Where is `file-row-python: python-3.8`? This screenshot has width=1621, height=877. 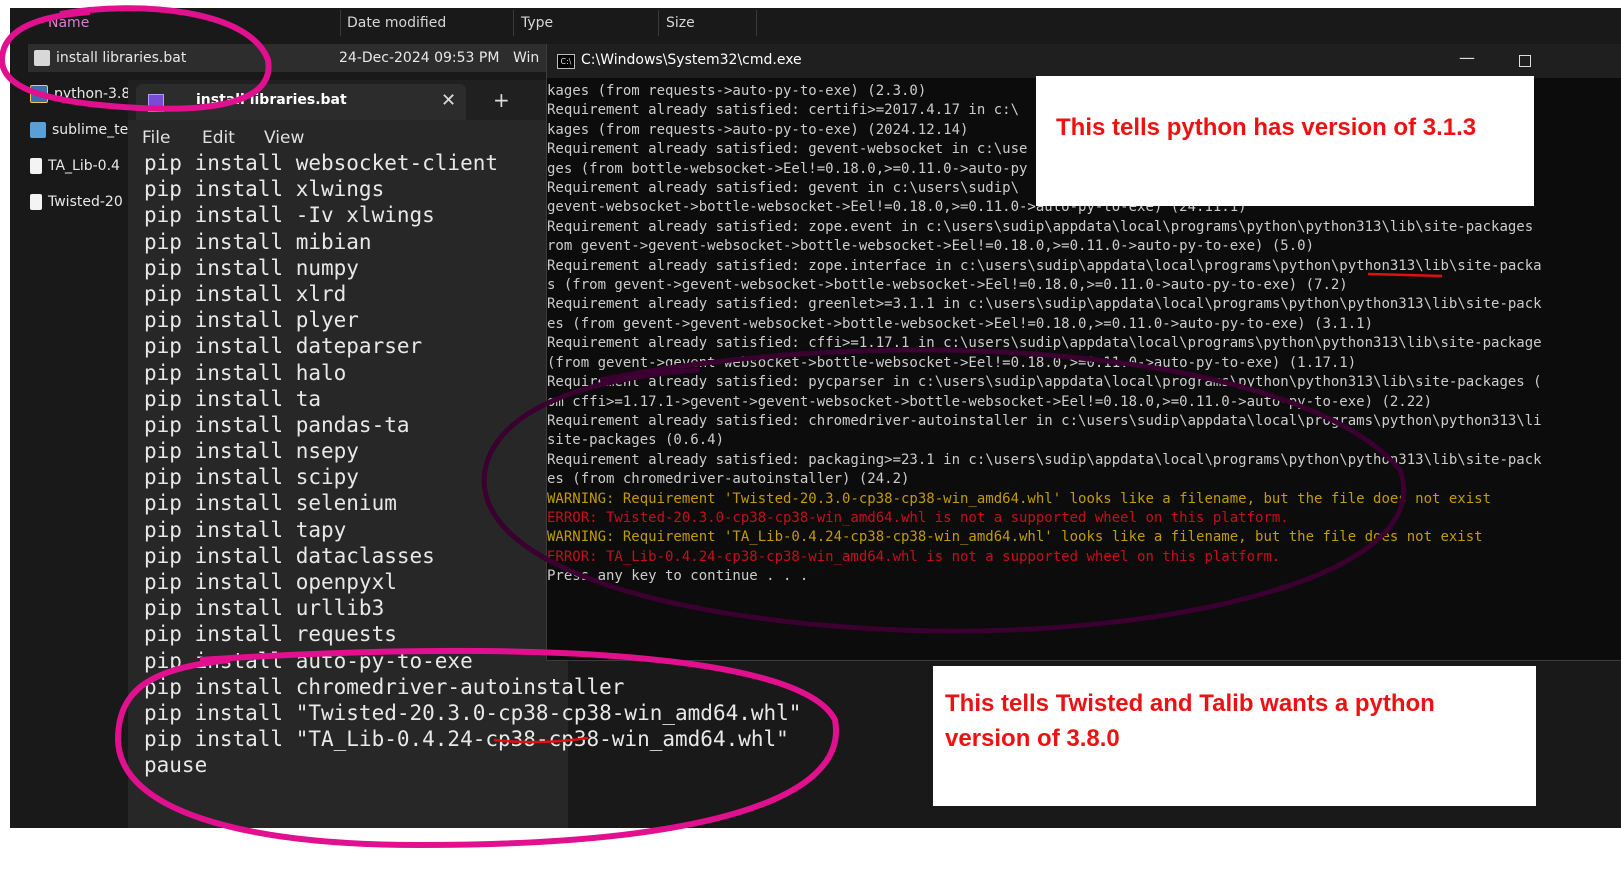 file-row-python: python-3.8 is located at coordinates (80, 94).